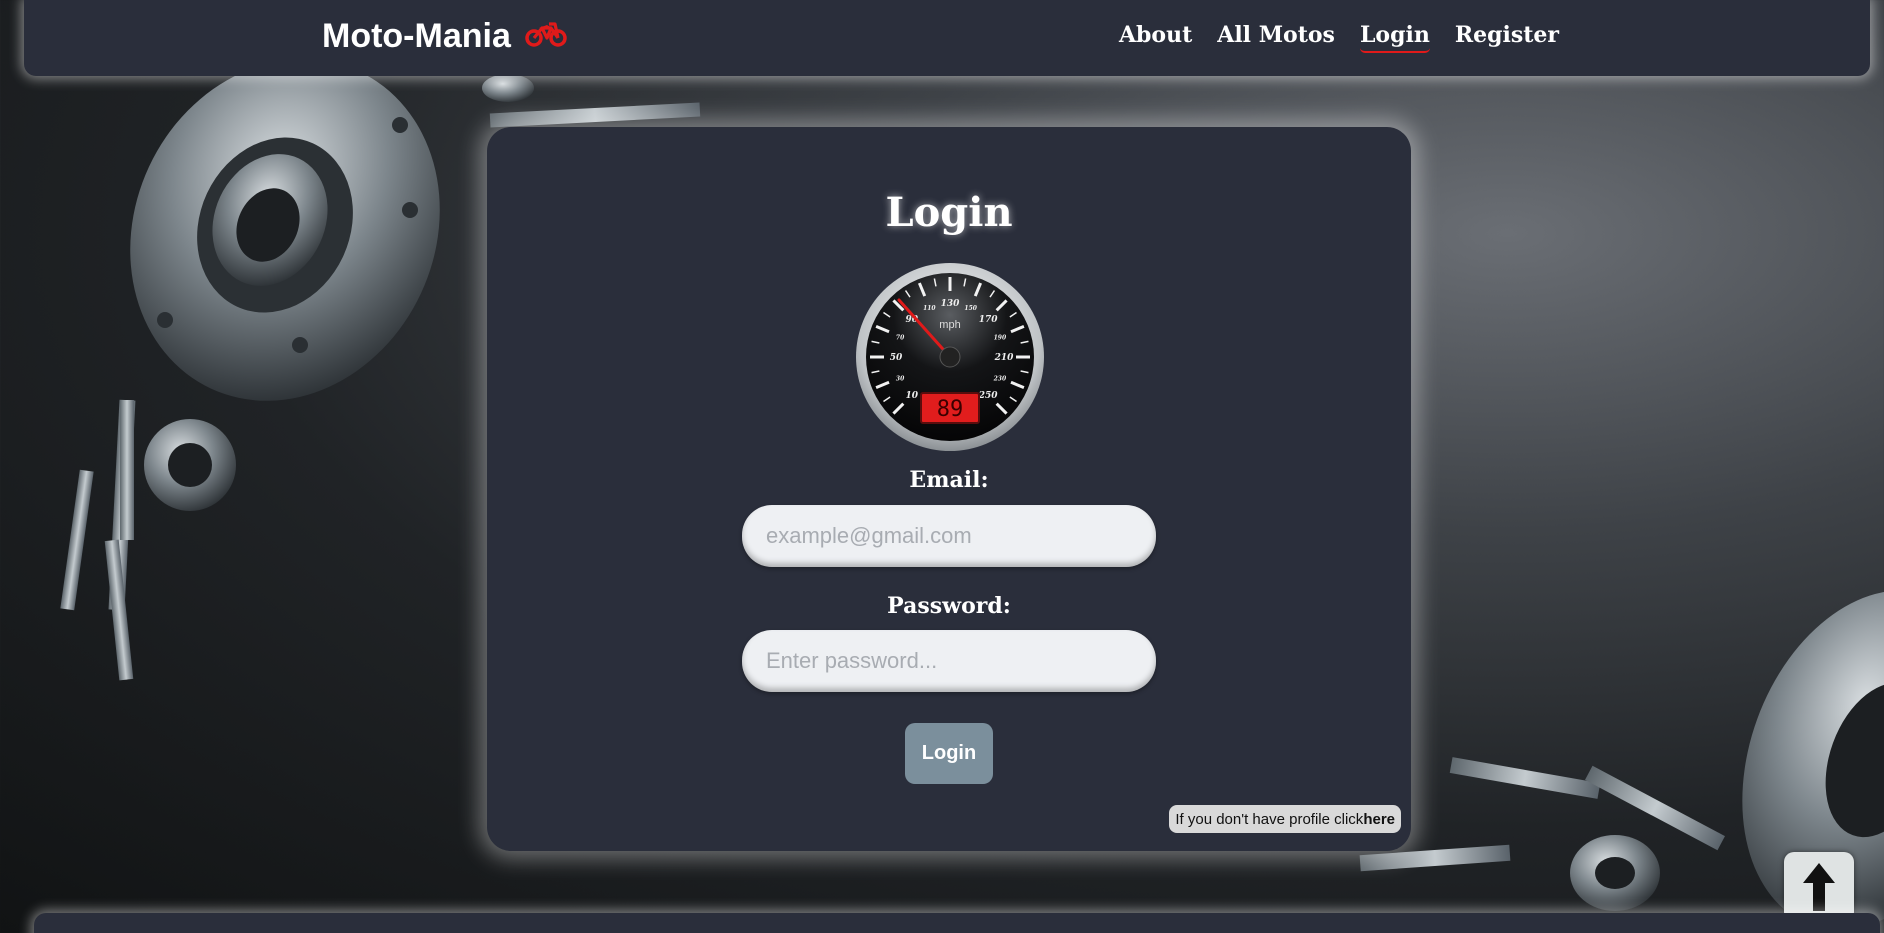  I want to click on register-hint-text: If you don't have profile click, so click(1269, 819).